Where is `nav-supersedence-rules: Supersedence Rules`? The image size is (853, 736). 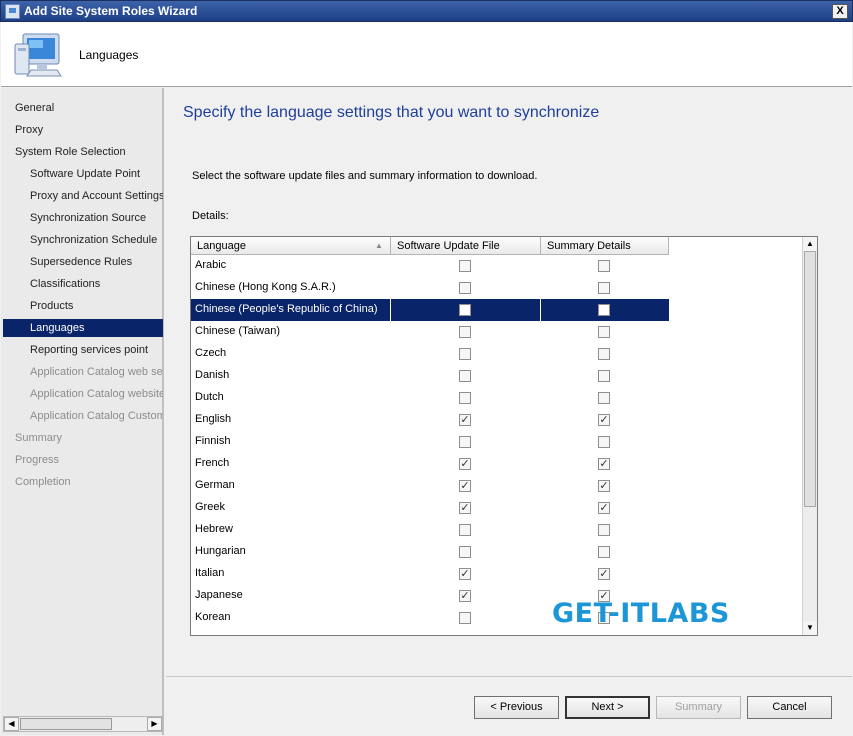 nav-supersedence-rules: Supersedence Rules is located at coordinates (83, 262).